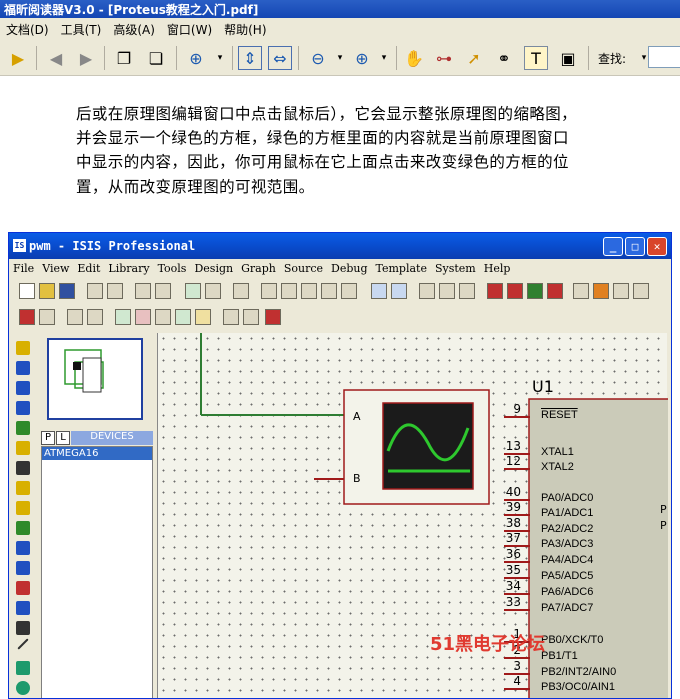 The height and width of the screenshot is (699, 680). Describe the element at coordinates (23, 388) in the screenshot. I see `wire-label-icon` at that location.